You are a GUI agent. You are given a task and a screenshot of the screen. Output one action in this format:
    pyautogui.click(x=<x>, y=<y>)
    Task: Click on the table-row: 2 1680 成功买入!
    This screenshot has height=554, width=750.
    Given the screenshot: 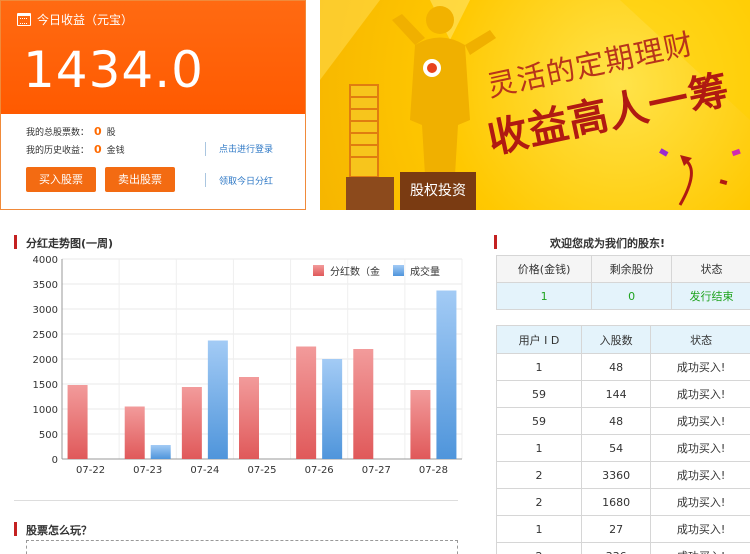 What is the action you would take?
    pyautogui.click(x=623, y=502)
    